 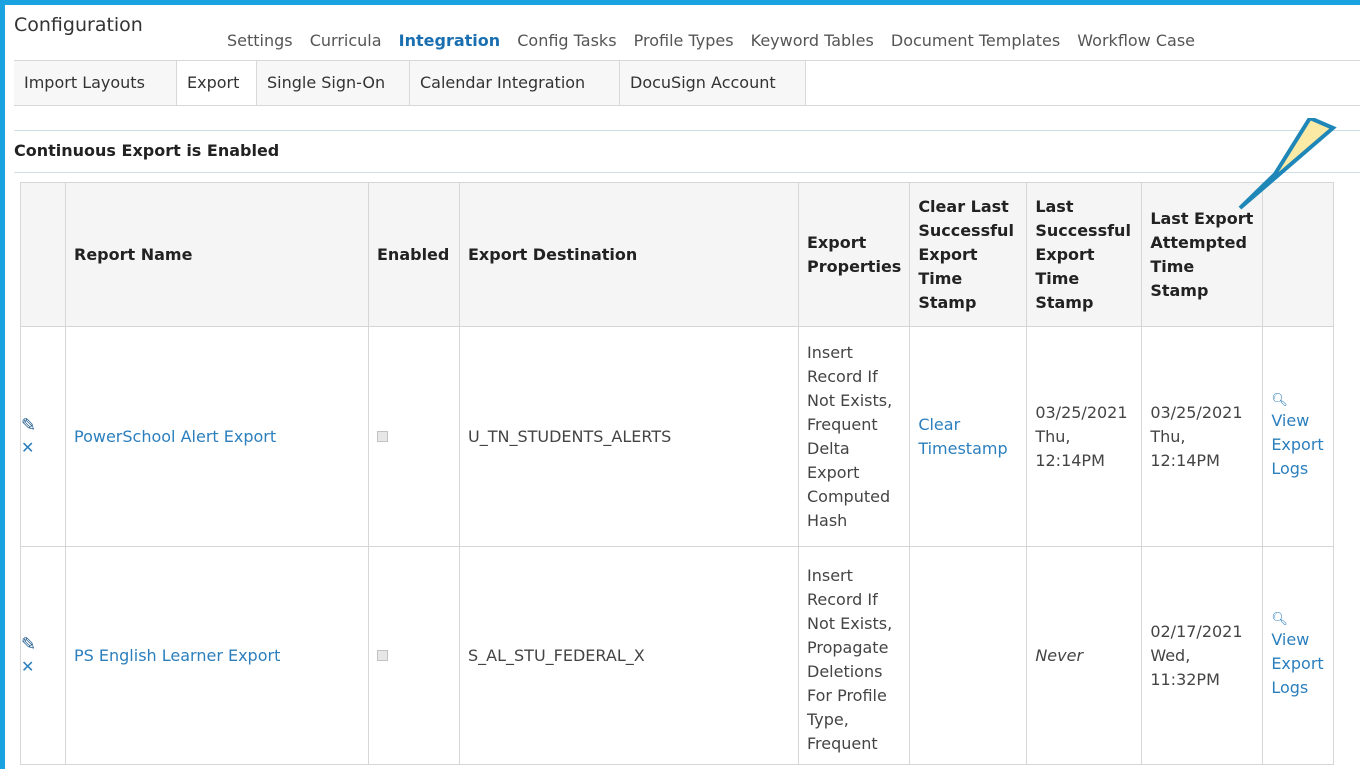 What do you see at coordinates (43, 254) in the screenshot?
I see `header-actions` at bounding box center [43, 254].